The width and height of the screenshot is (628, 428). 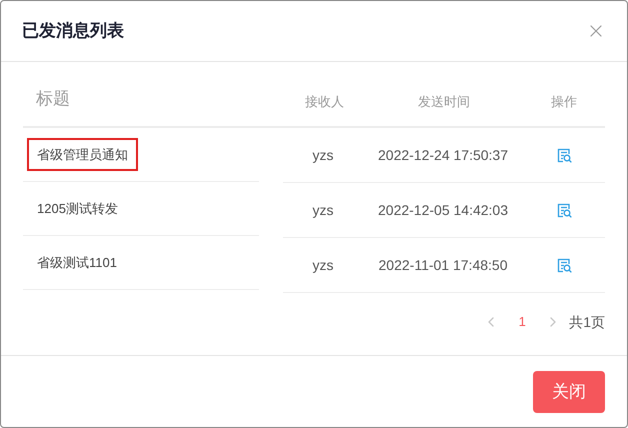 What do you see at coordinates (443, 101) in the screenshot?
I see `column-header: 发送时间` at bounding box center [443, 101].